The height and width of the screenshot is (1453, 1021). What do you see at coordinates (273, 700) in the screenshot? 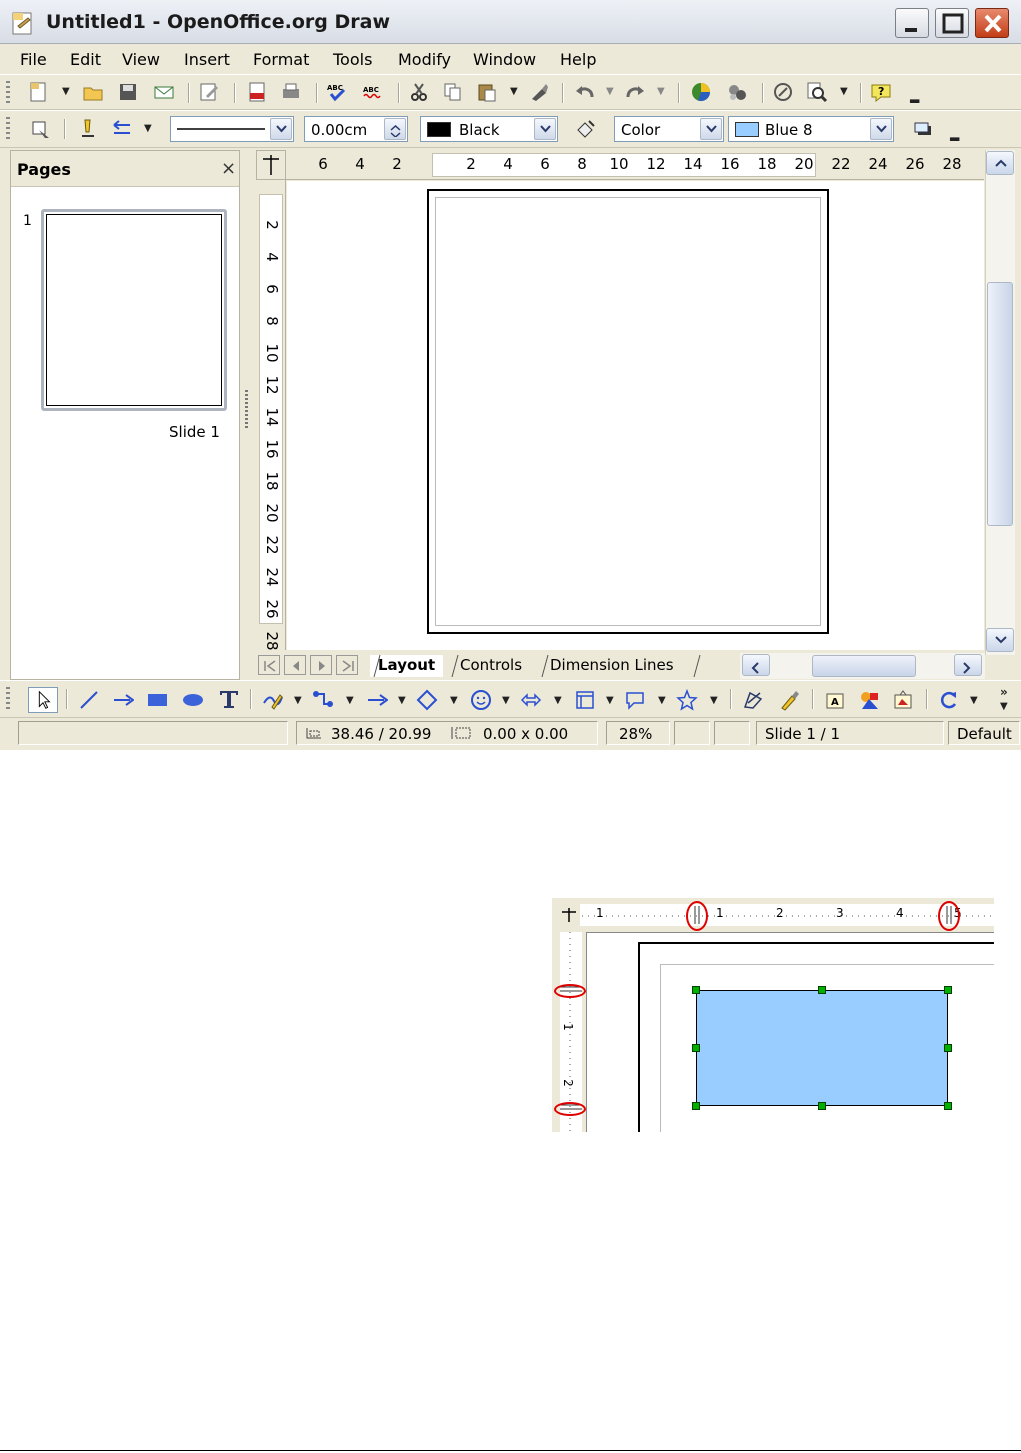
I see `curve-tool-icon` at bounding box center [273, 700].